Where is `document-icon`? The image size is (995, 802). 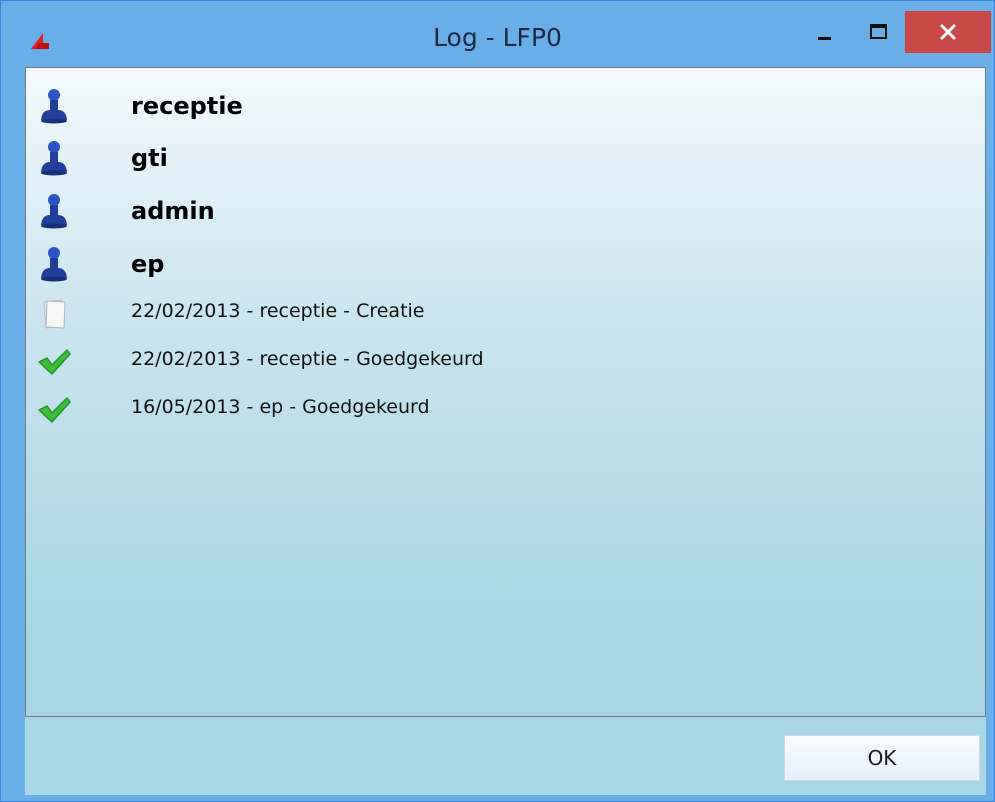 document-icon is located at coordinates (54, 314).